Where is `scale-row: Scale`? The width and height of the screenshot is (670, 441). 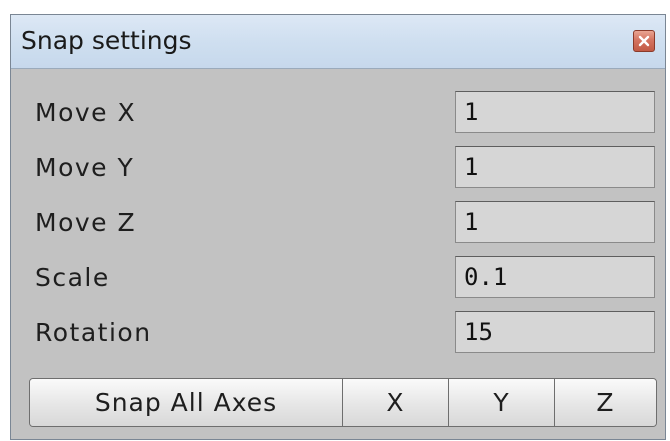 scale-row: Scale is located at coordinates (338, 278).